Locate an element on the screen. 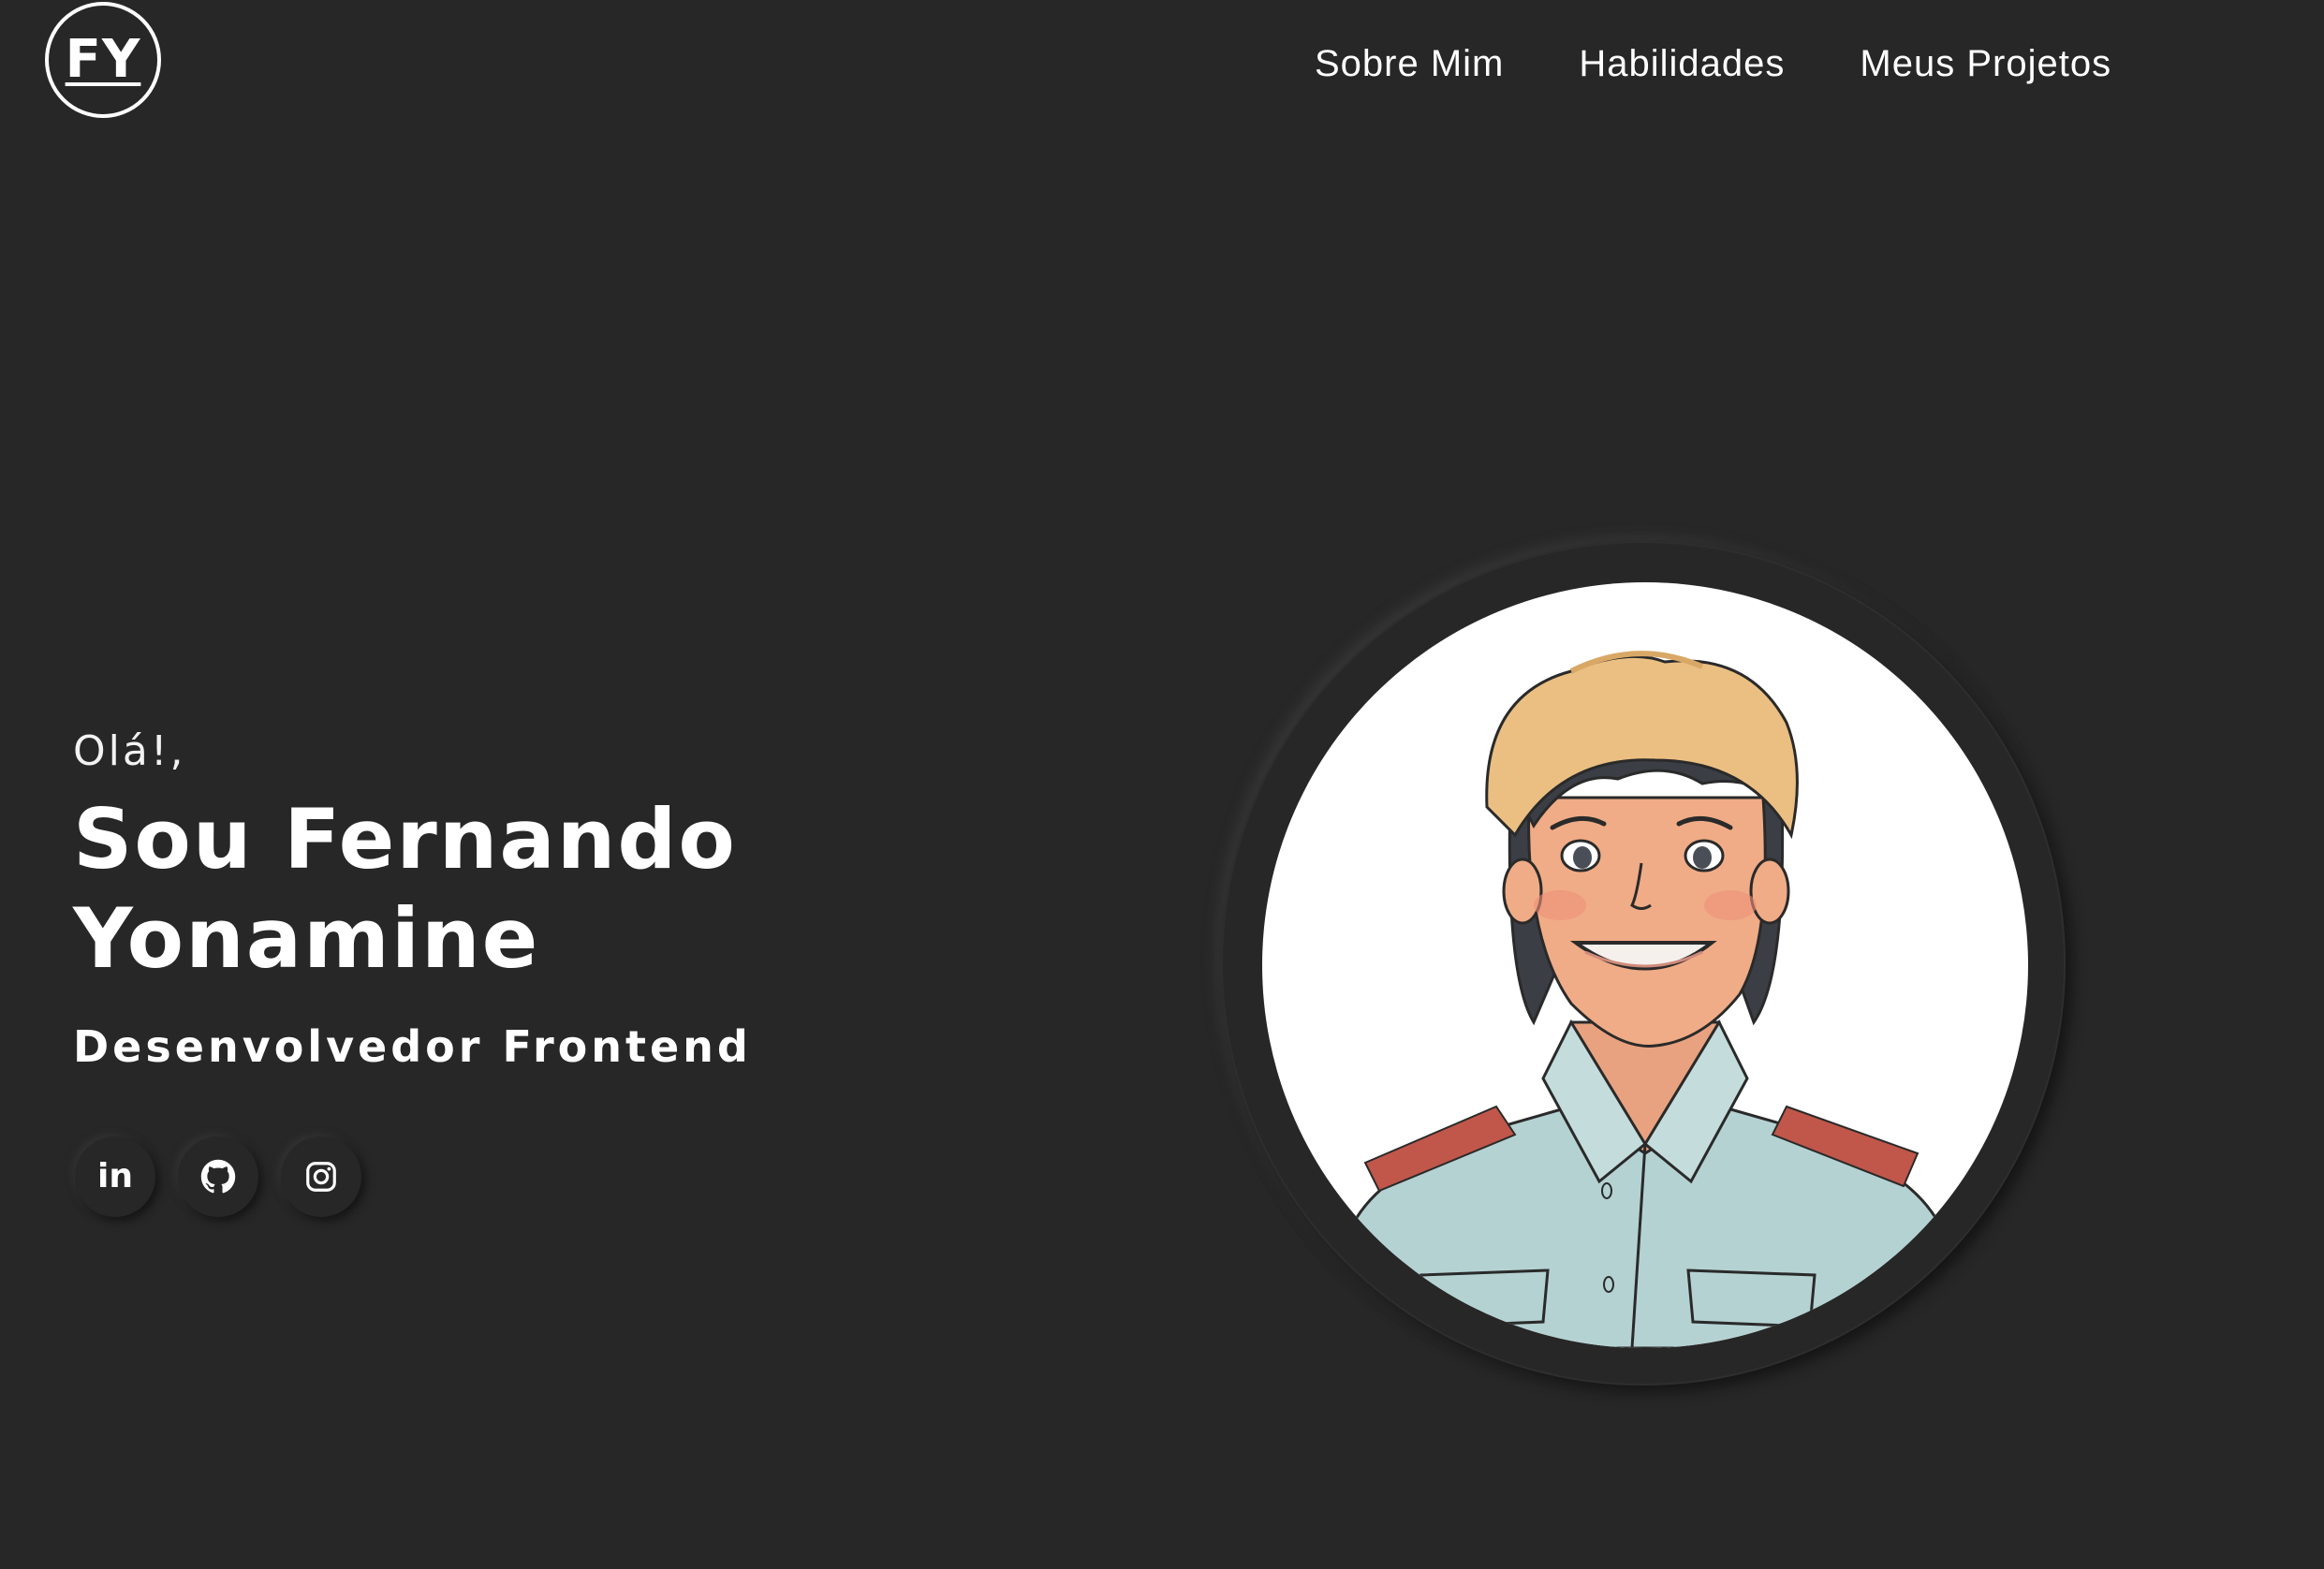 Image resolution: width=2324 pixels, height=1569 pixels. instagram-icon is located at coordinates (321, 1177).